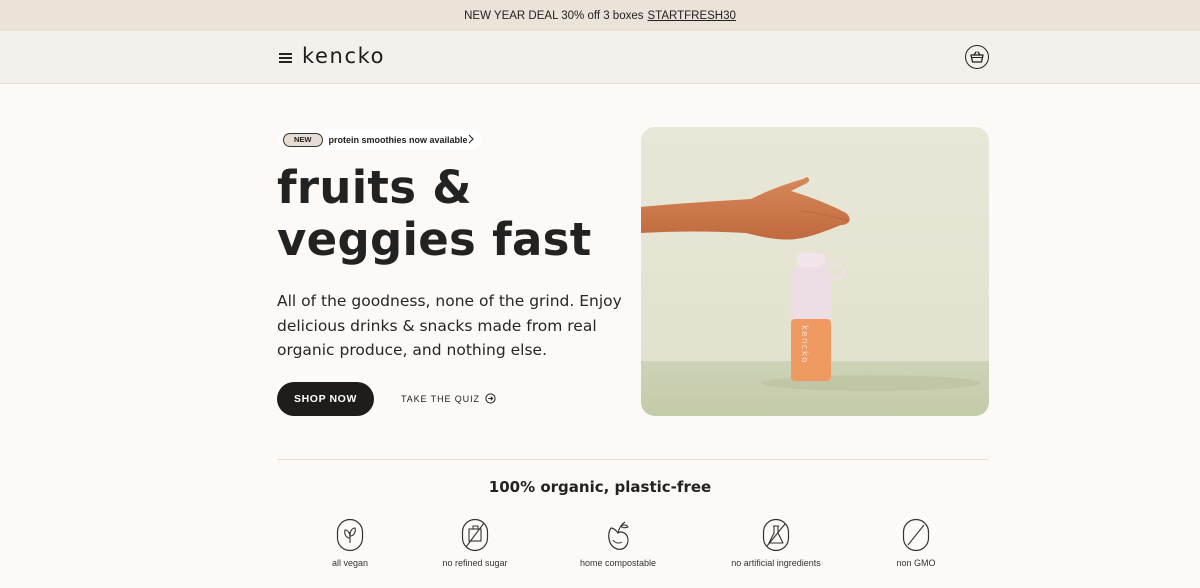 This screenshot has width=1200, height=588. I want to click on bottle-label: kencko, so click(804, 344).